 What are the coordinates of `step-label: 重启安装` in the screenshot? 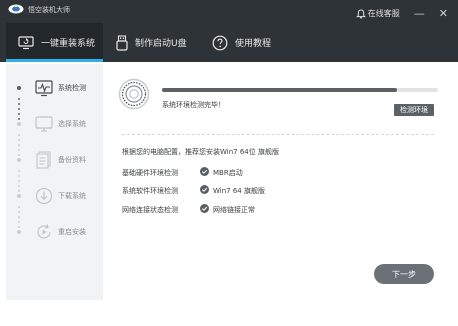 It's located at (72, 232).